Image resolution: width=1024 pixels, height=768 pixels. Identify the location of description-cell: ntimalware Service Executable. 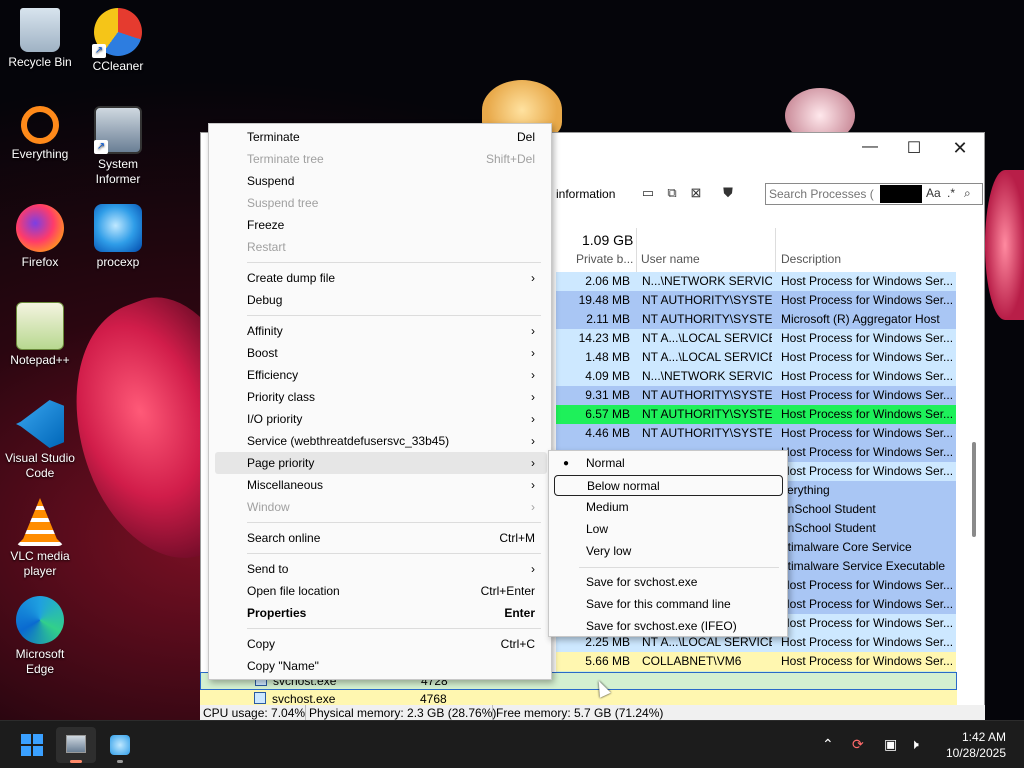
(863, 566).